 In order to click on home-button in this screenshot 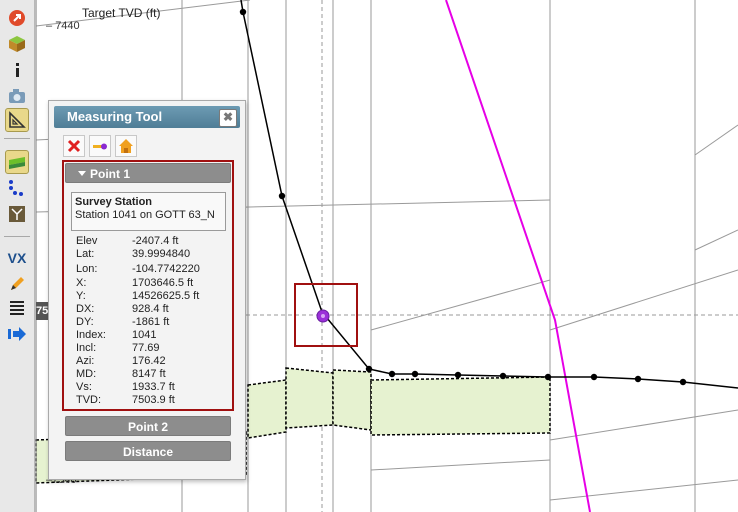, I will do `click(126, 146)`.